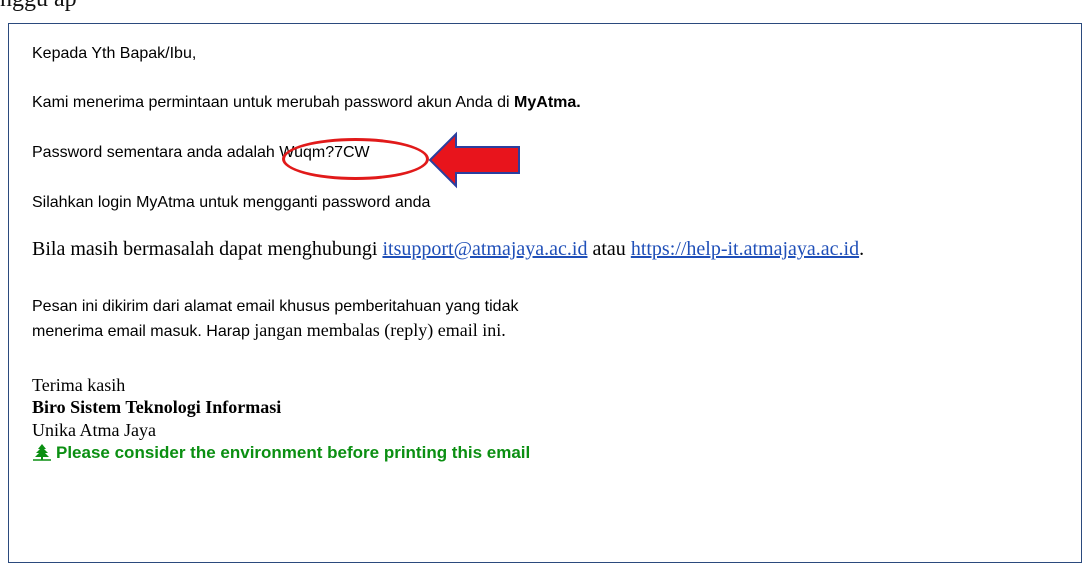  Describe the element at coordinates (143, 331) in the screenshot. I see `notice-line-2-sans-part: menerima email masuk. Harap` at that location.